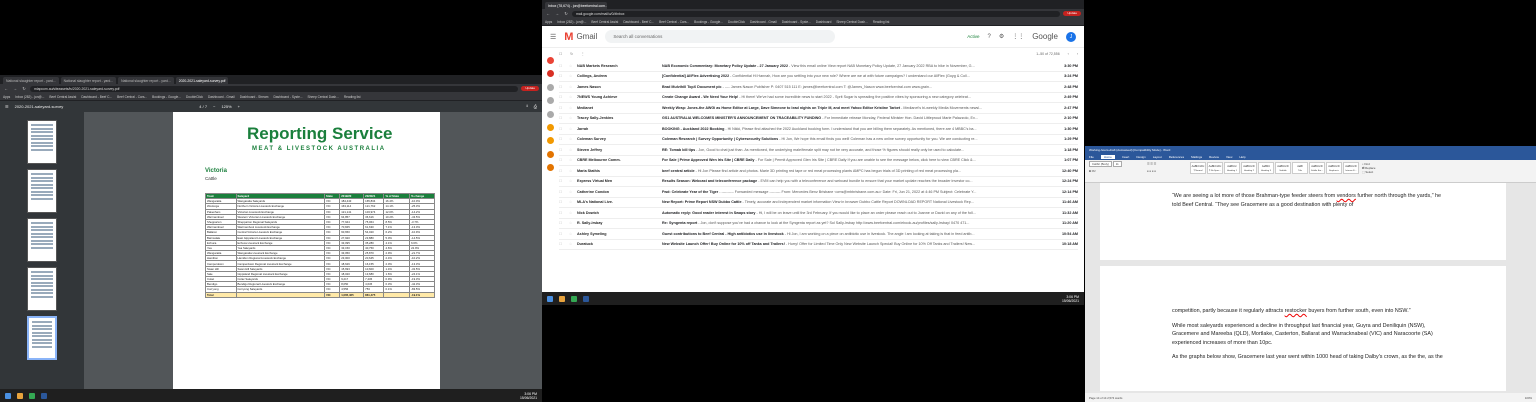 The image size is (1536, 402). What do you see at coordinates (550, 298) in the screenshot?
I see `start-icon` at bounding box center [550, 298].